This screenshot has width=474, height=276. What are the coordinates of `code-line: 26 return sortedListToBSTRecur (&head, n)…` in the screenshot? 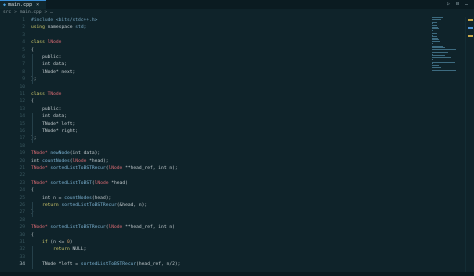 It's located at (215, 205).